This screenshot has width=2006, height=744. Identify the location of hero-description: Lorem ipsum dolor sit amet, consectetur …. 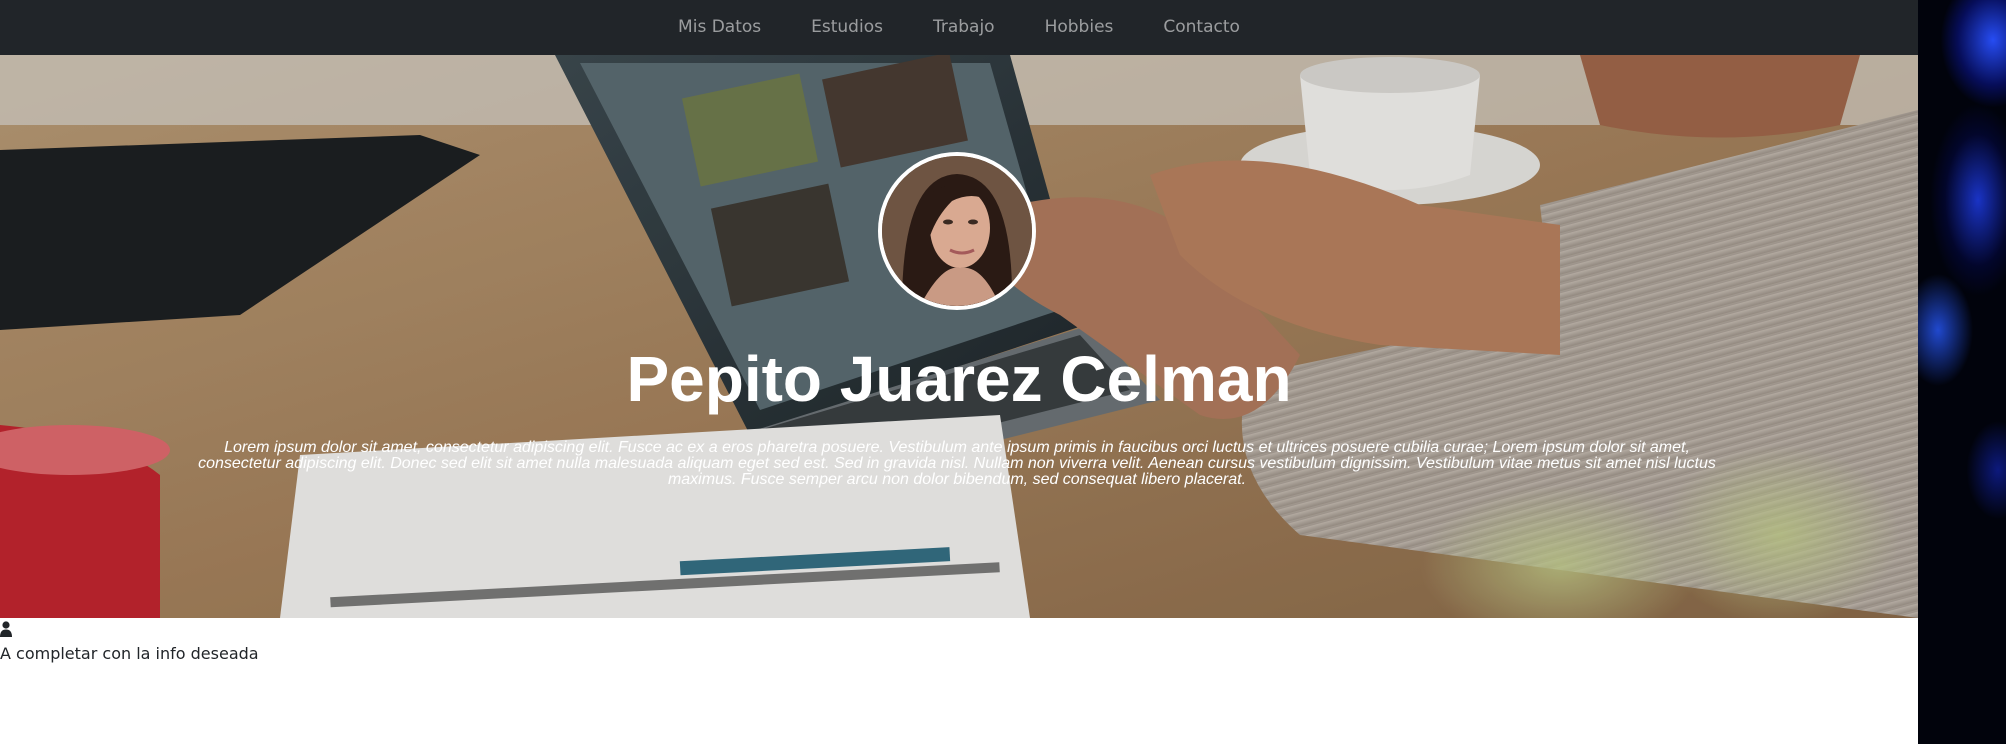
(957, 463).